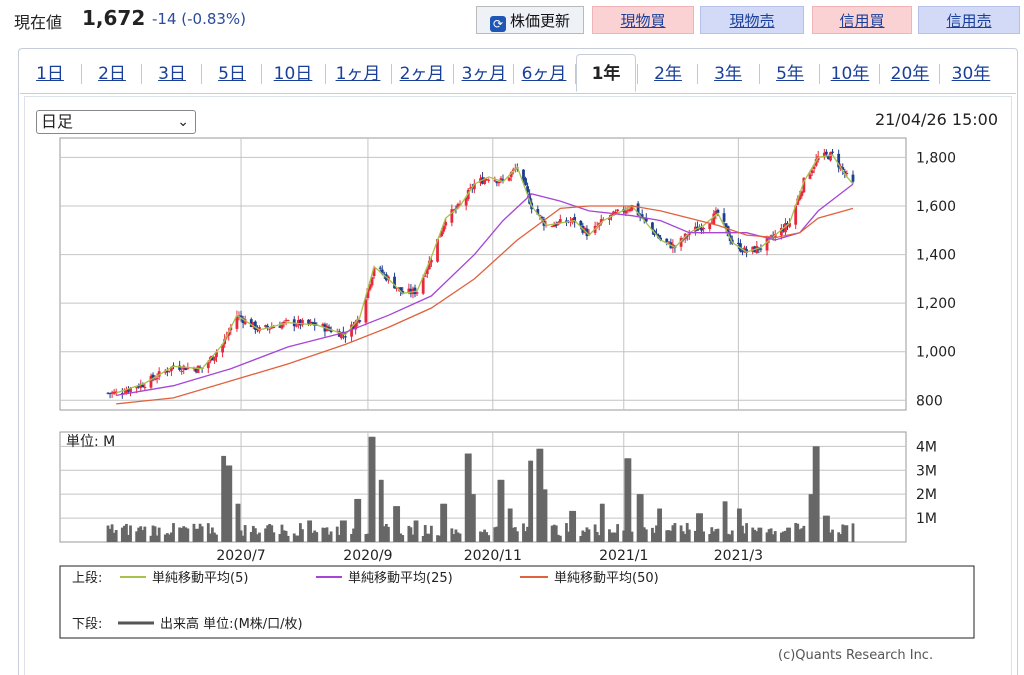 The image size is (1024, 675). Describe the element at coordinates (367, 556) in the screenshot. I see `x-tick-label: 2020/9` at that location.